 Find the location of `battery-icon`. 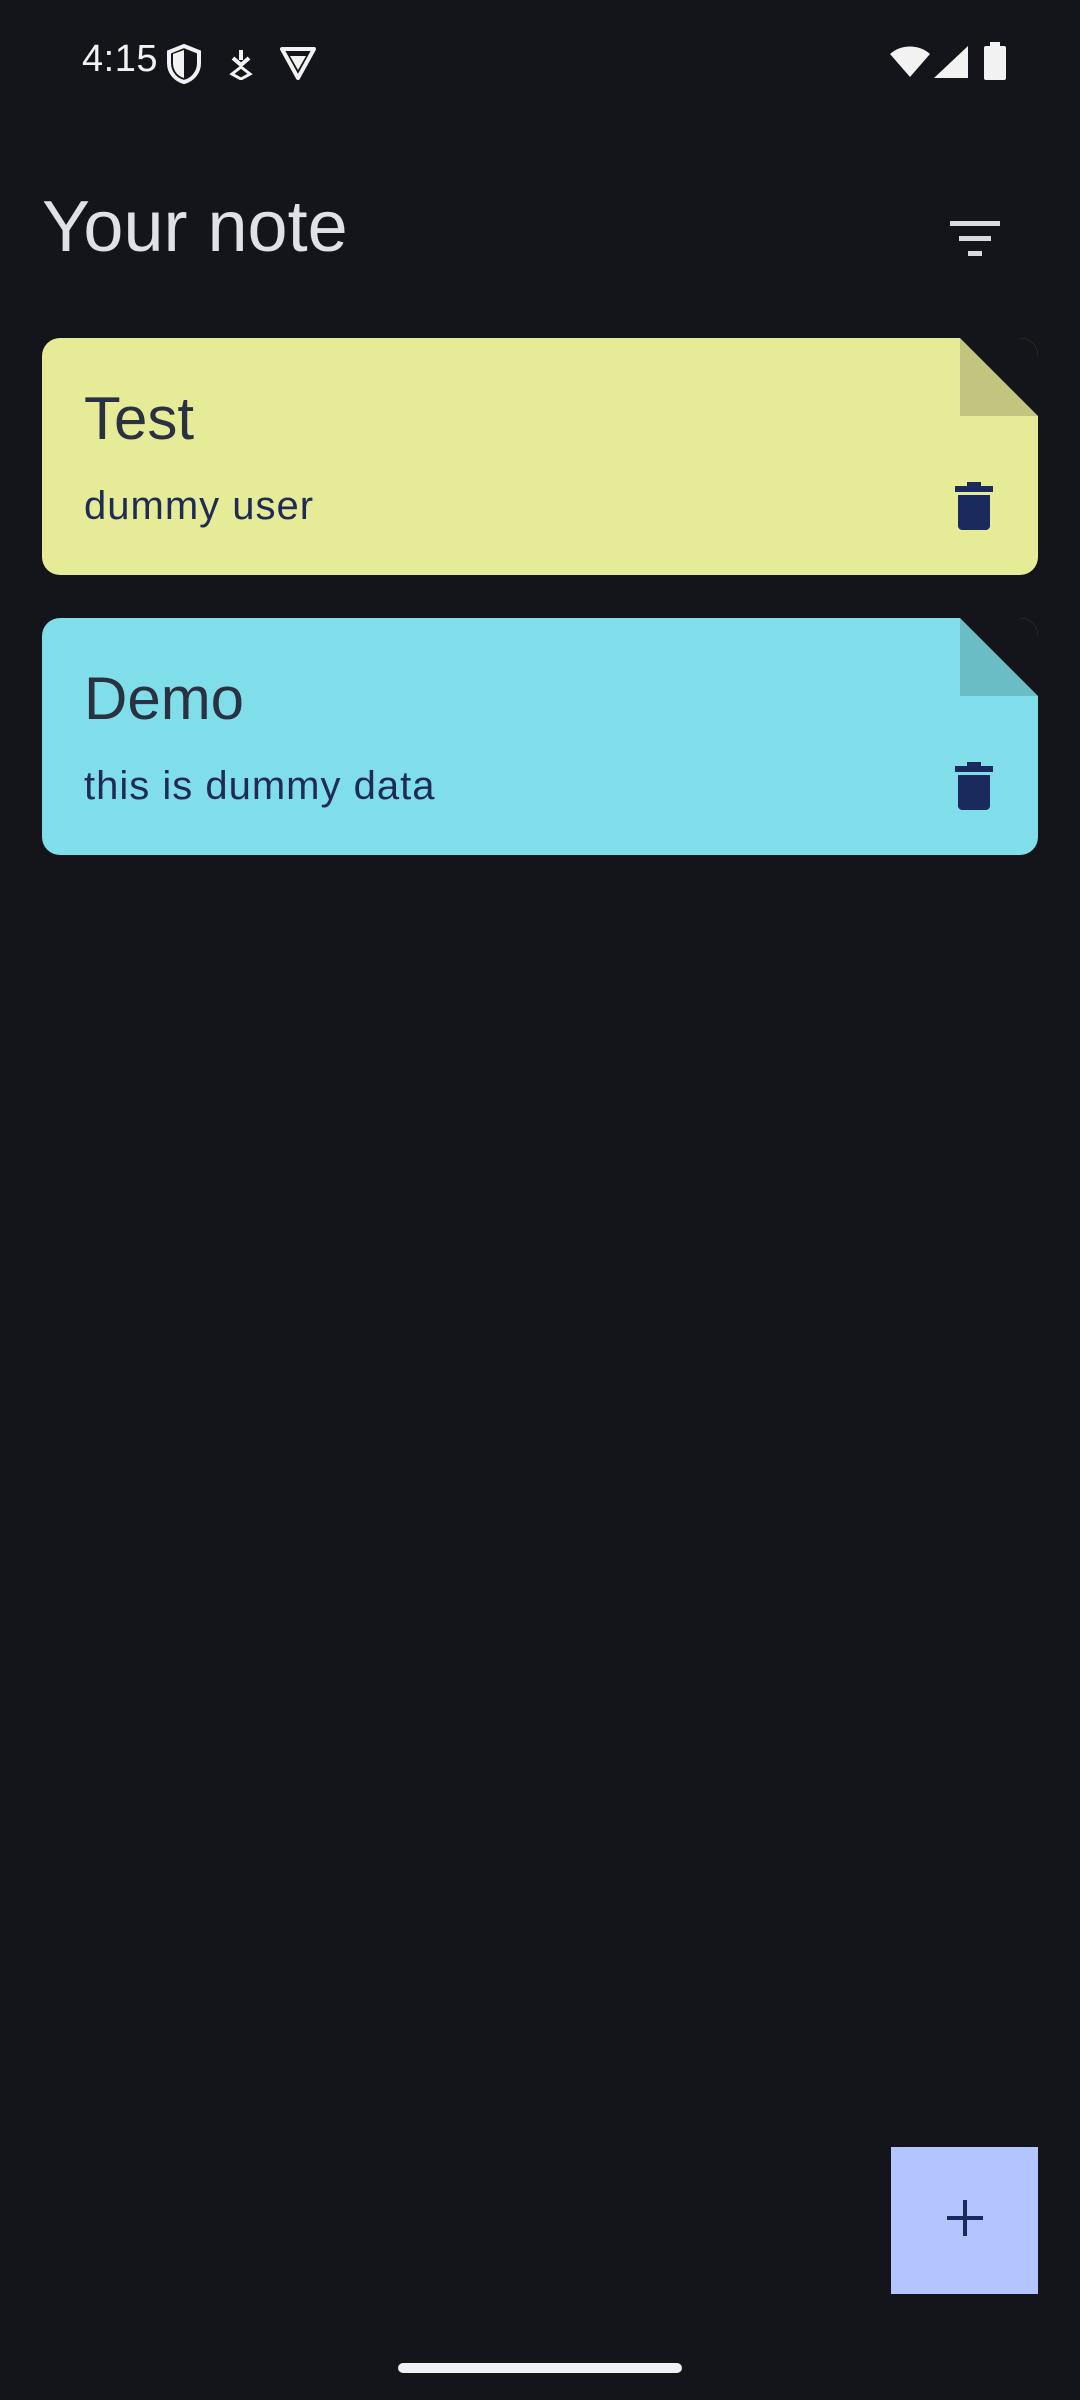

battery-icon is located at coordinates (995, 63).